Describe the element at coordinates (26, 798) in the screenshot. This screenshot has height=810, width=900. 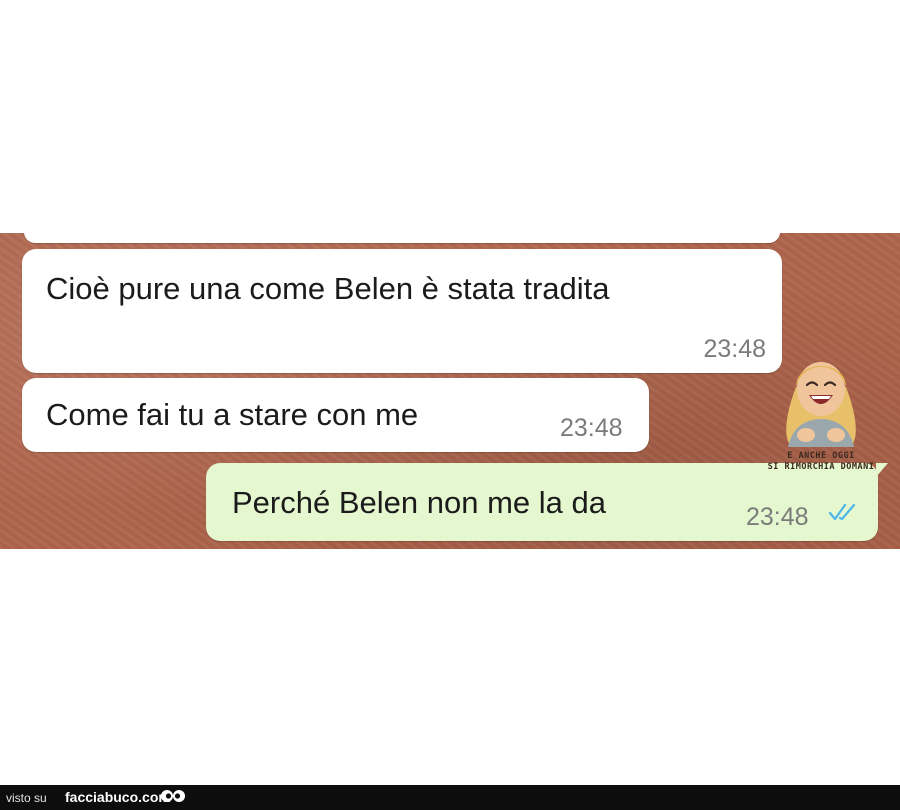
I see `footer-prefix: visto su` at that location.